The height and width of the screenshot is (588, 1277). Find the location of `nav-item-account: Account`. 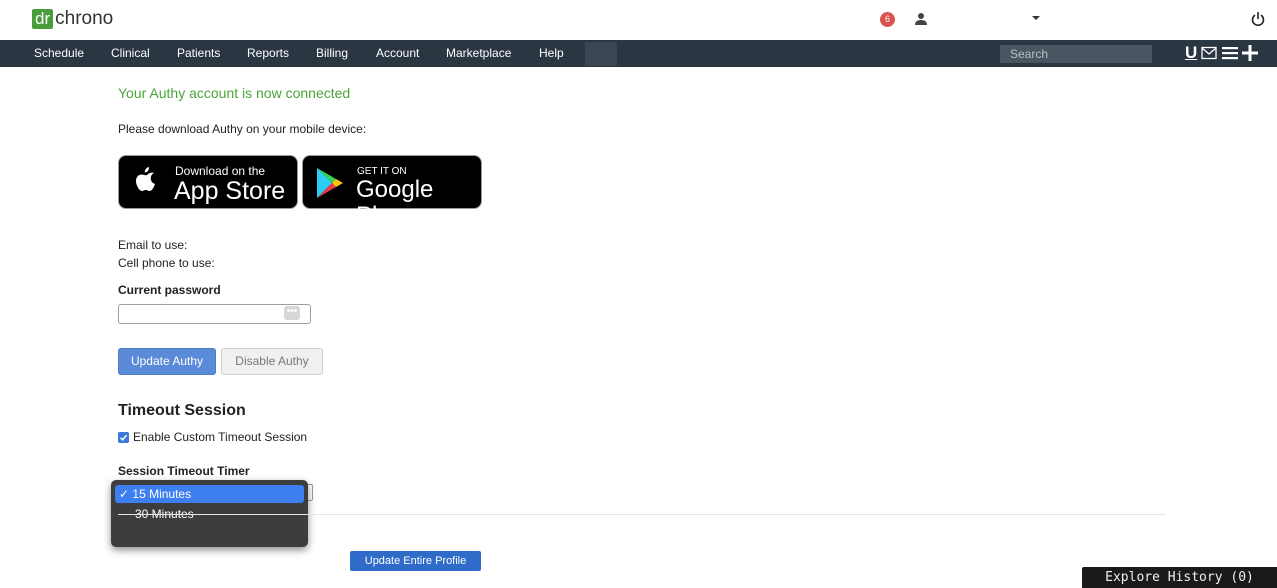

nav-item-account: Account is located at coordinates (397, 53).